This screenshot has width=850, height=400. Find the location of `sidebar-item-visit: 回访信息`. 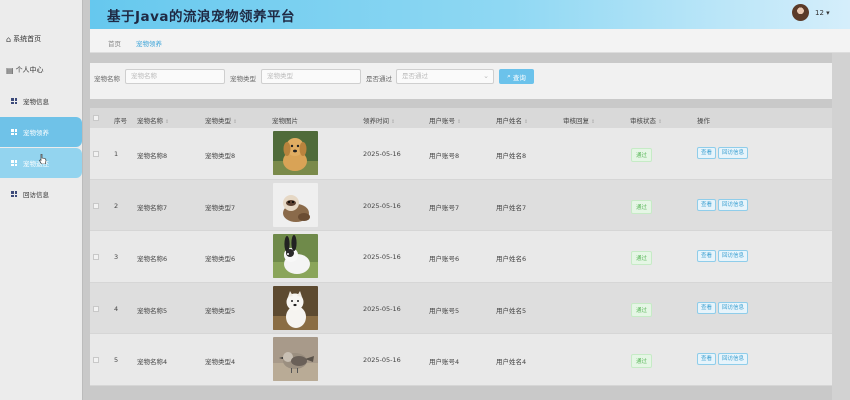

sidebar-item-visit: 回访信息 is located at coordinates (41, 194).